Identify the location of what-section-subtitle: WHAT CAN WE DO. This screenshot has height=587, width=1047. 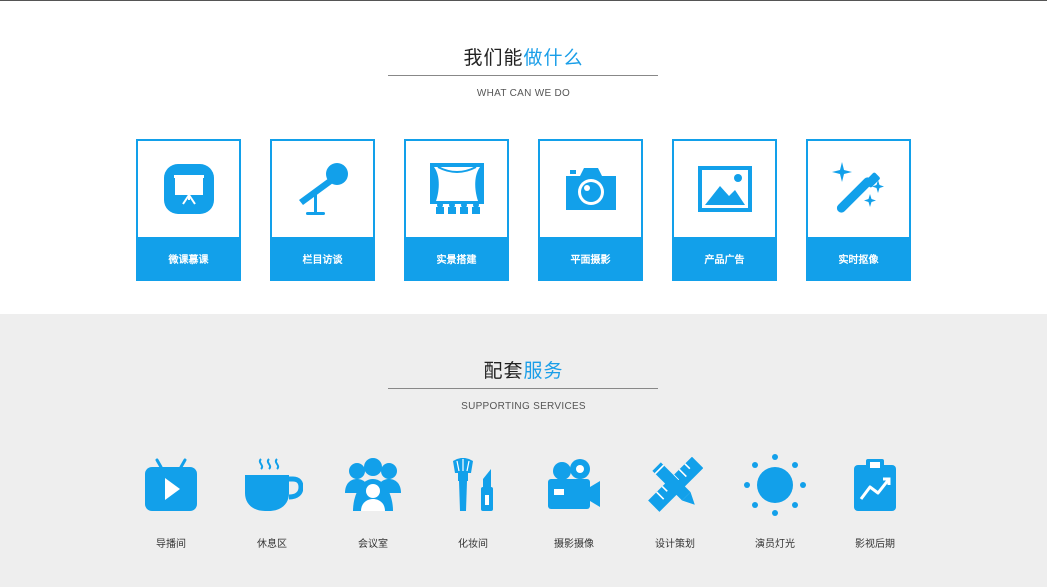
(523, 93).